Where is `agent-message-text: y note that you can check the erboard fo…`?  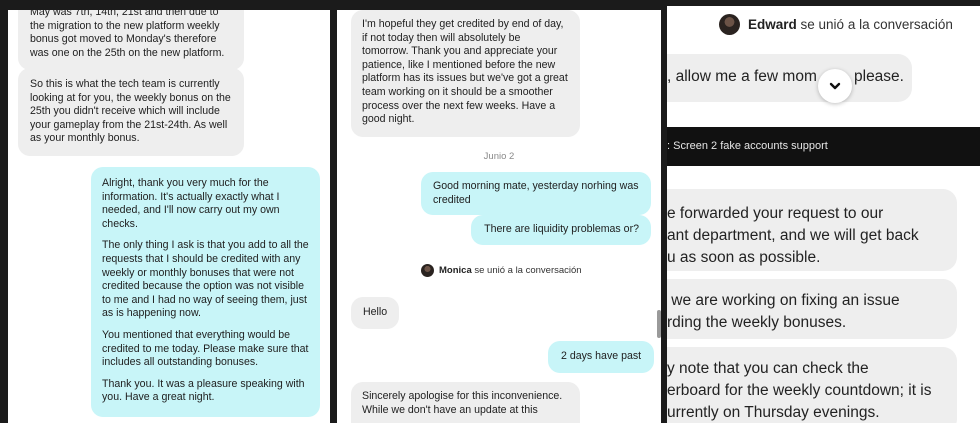 agent-message-text: y note that you can check the erboard fo… is located at coordinates (799, 390).